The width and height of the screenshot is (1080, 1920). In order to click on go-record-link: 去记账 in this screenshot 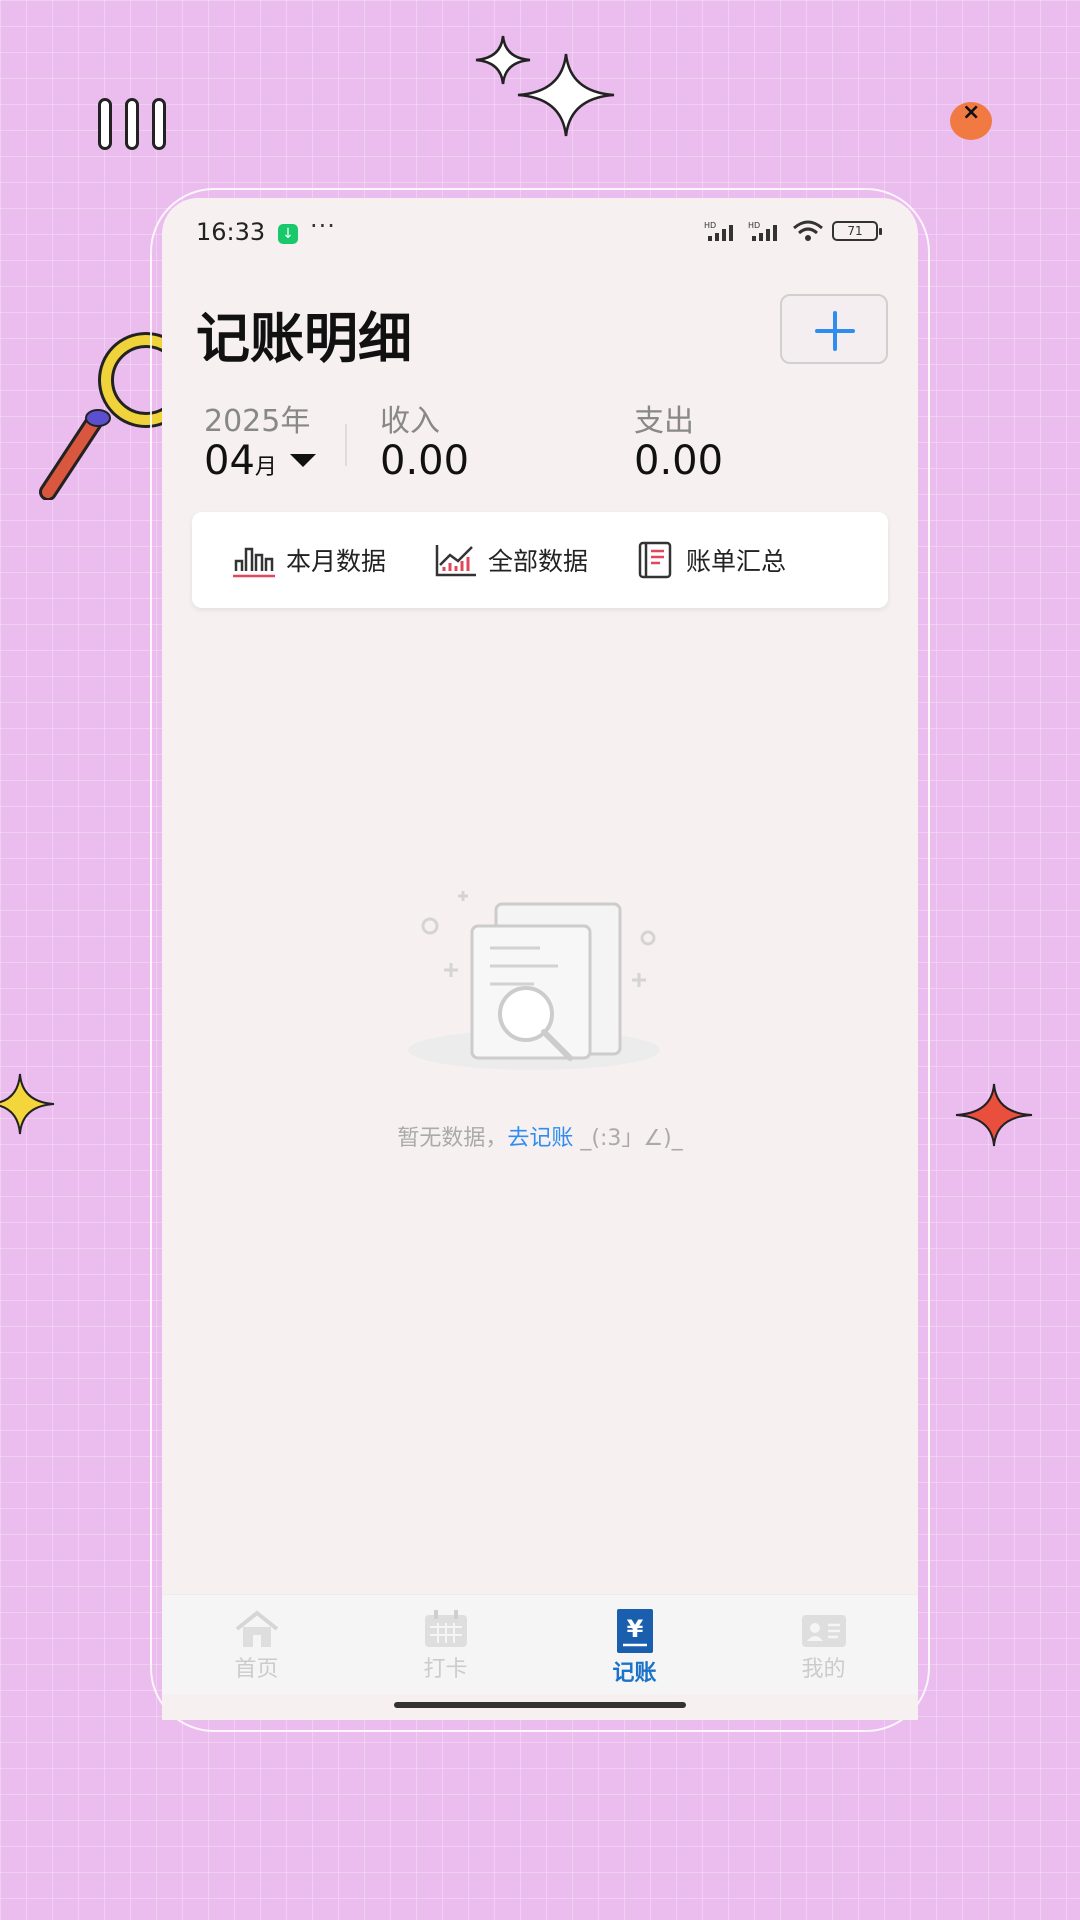, I will do `click(540, 1138)`.